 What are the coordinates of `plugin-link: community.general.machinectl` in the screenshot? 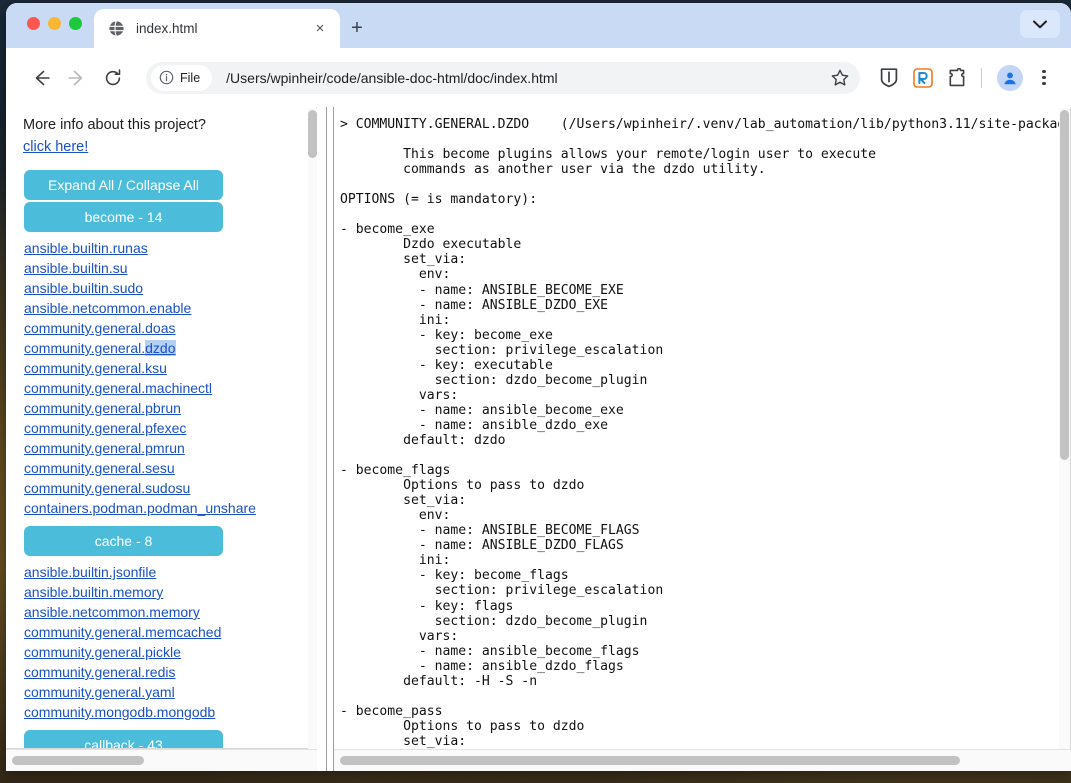 It's located at (164, 388).